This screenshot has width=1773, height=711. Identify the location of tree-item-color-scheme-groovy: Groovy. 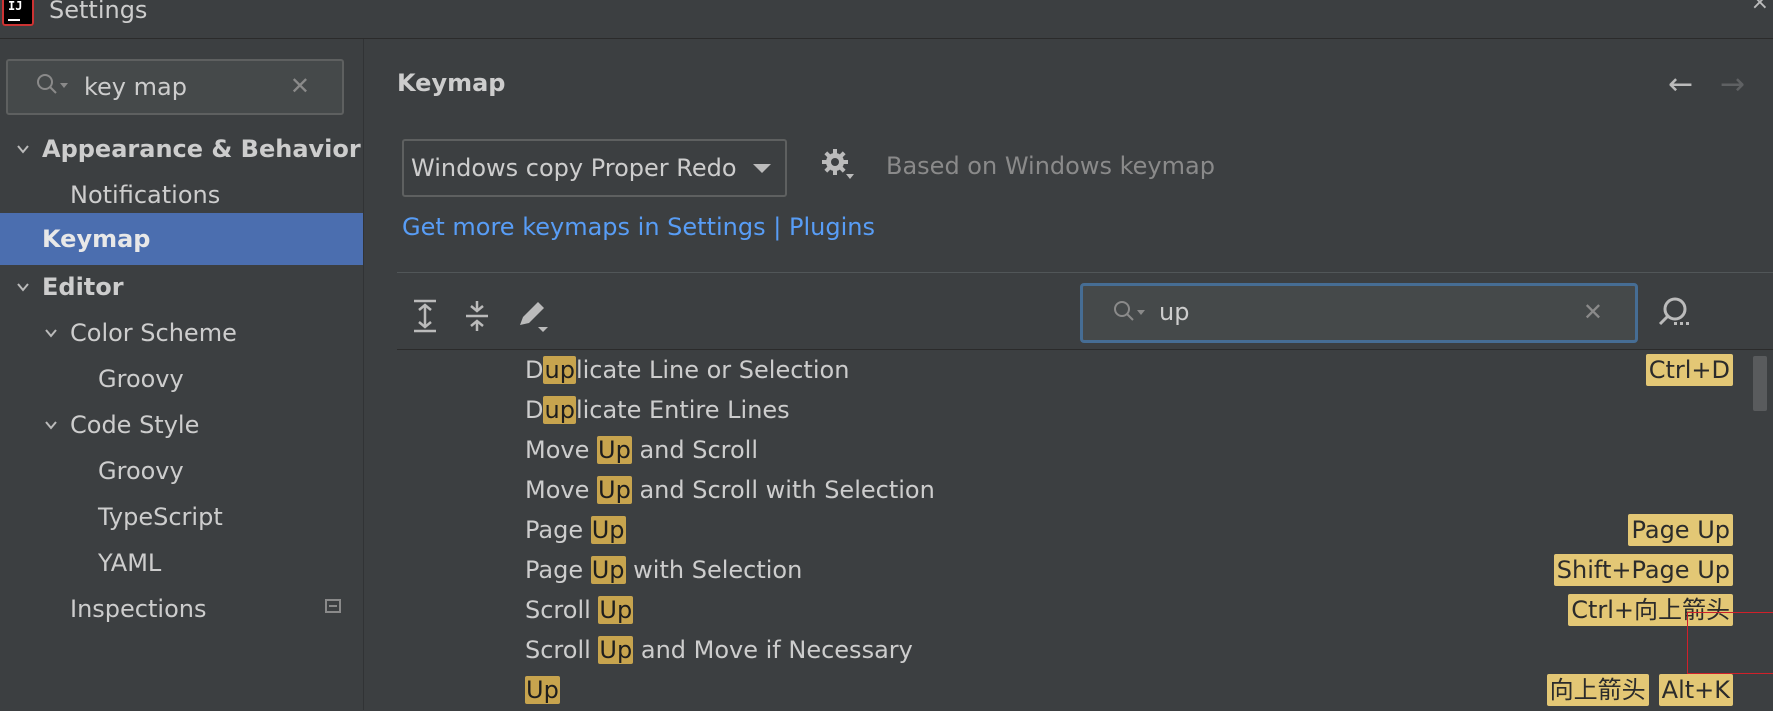
(181, 379).